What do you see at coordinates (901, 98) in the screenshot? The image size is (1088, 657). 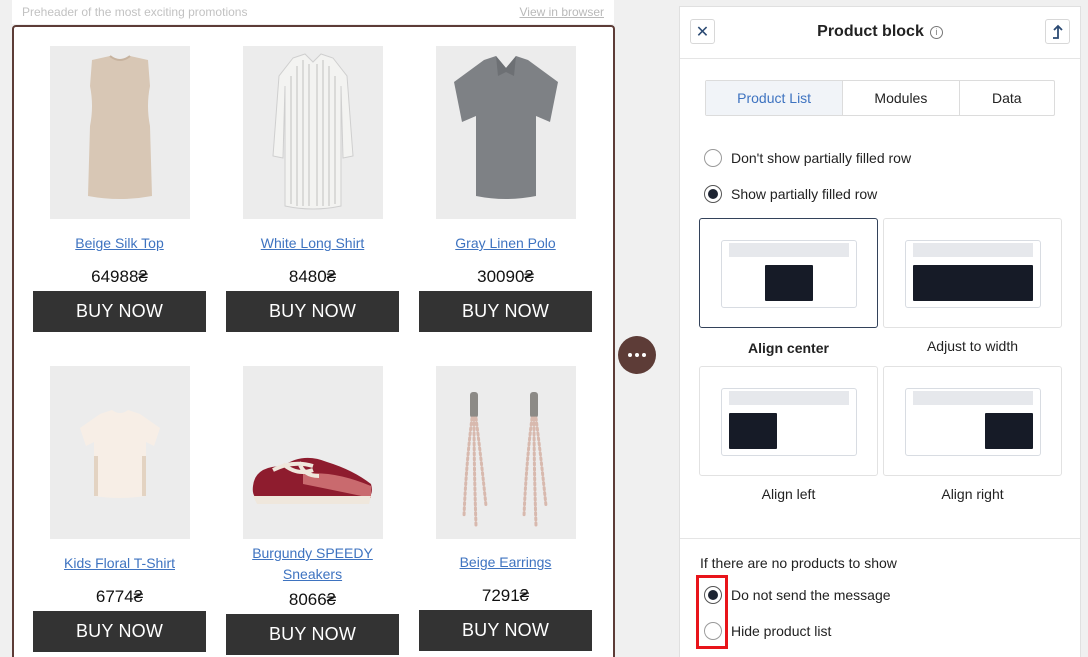 I see `tab-modules: Modules` at bounding box center [901, 98].